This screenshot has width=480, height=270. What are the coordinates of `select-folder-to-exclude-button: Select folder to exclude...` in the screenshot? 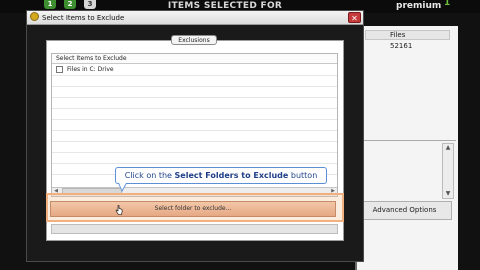 It's located at (193, 209).